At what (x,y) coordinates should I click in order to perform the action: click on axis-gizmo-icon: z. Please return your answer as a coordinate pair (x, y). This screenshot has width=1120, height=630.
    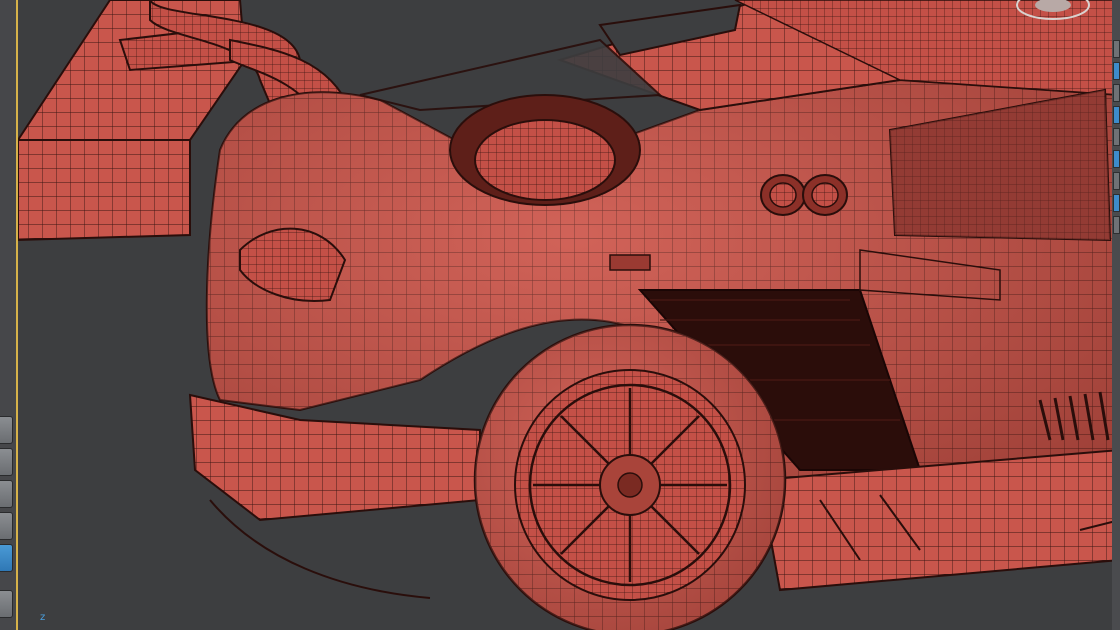
    Looking at the image, I should click on (43, 617).